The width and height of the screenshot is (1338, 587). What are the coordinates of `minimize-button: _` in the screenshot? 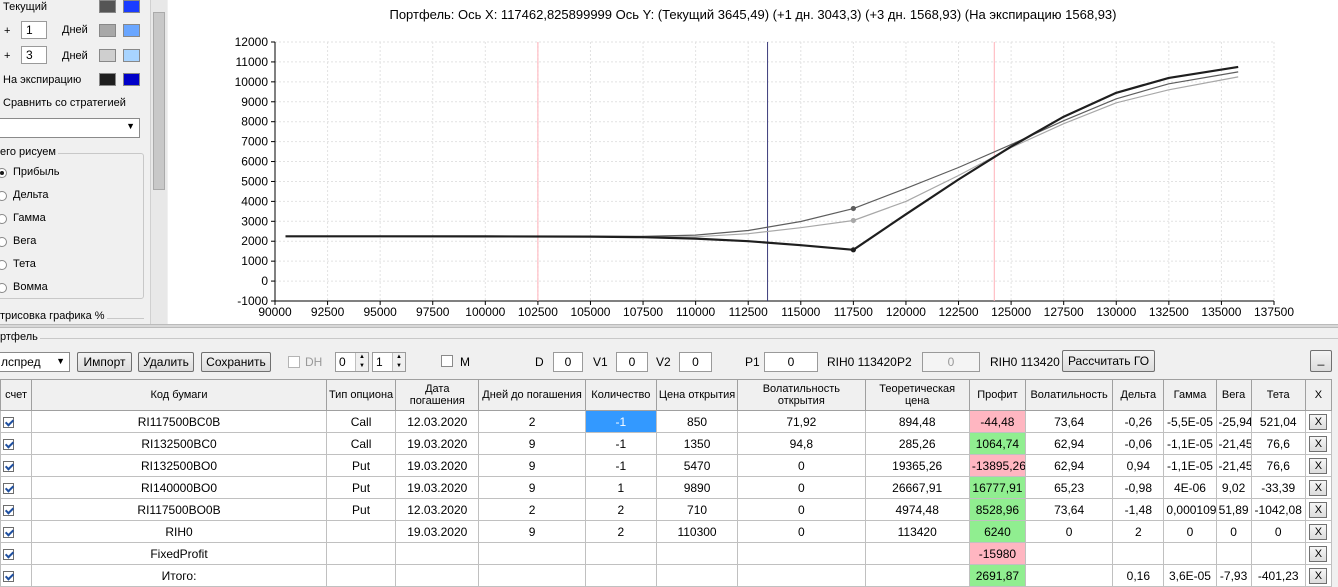 It's located at (1321, 361).